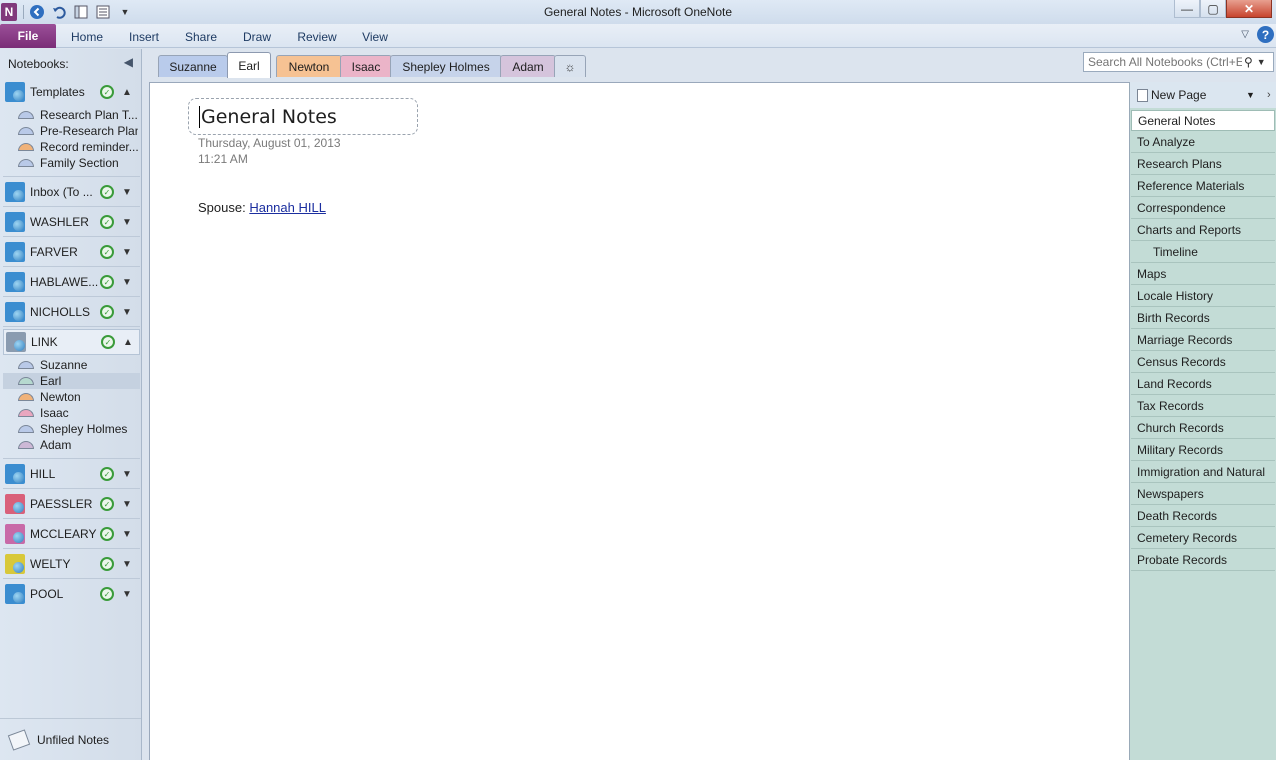  Describe the element at coordinates (71, 534) in the screenshot. I see `notebook-mccleary: MCCLEARY ✓ ▼` at that location.